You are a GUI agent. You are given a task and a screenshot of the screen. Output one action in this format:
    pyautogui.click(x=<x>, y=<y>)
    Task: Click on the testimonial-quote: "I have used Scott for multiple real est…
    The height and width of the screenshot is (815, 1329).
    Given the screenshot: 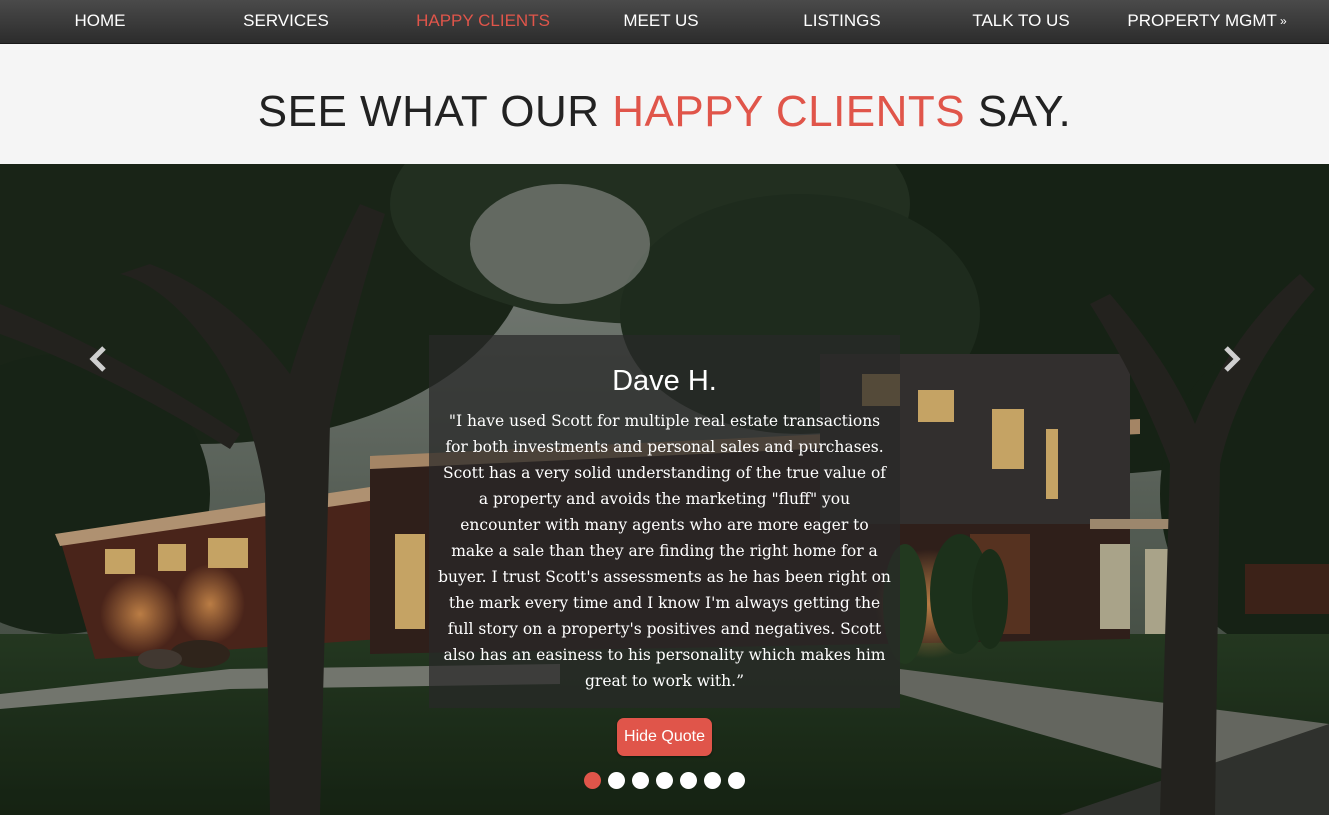 What is the action you would take?
    pyautogui.click(x=664, y=551)
    